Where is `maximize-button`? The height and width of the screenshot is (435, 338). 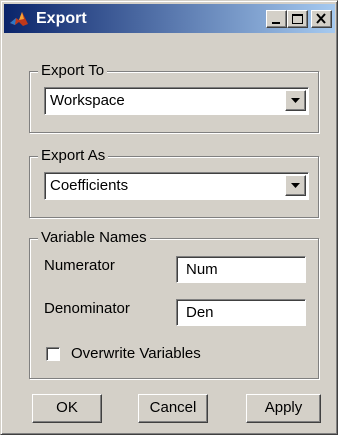 maximize-button is located at coordinates (297, 19).